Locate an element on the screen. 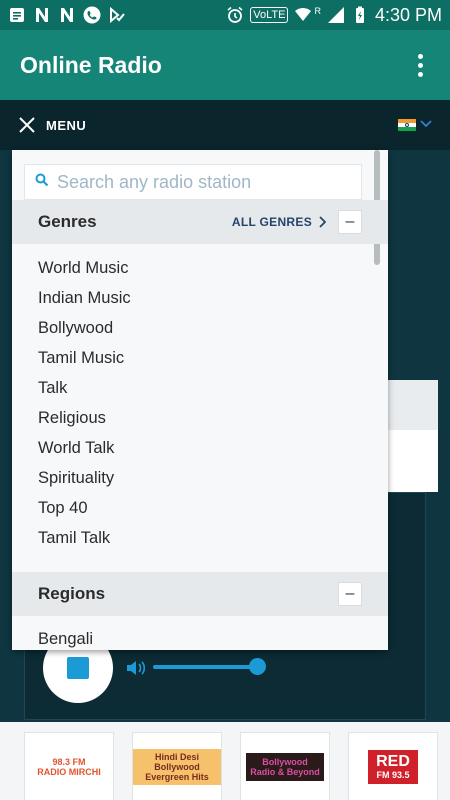  volume-icon is located at coordinates (136, 670).